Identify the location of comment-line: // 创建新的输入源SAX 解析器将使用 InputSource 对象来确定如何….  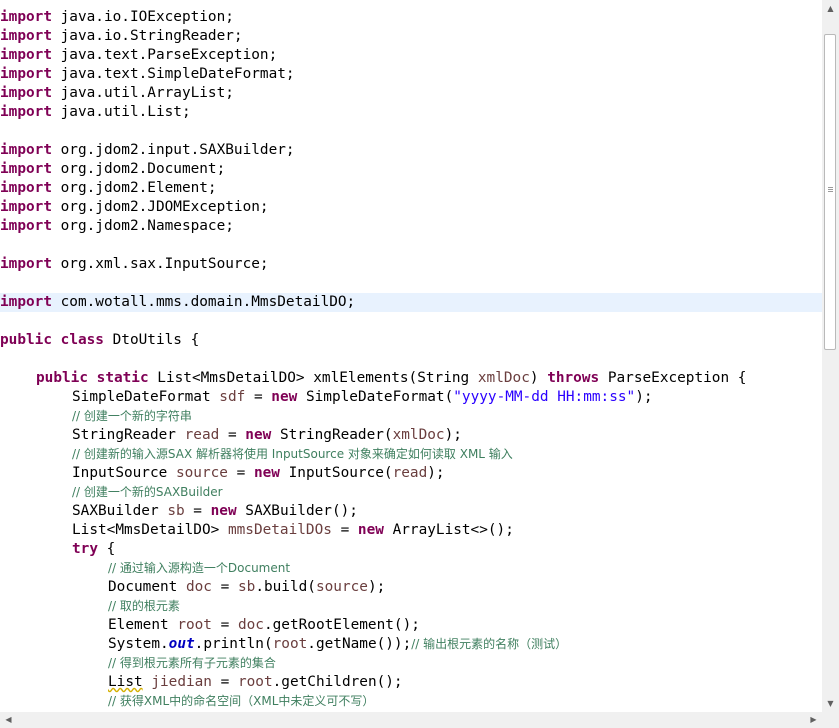
(411, 454).